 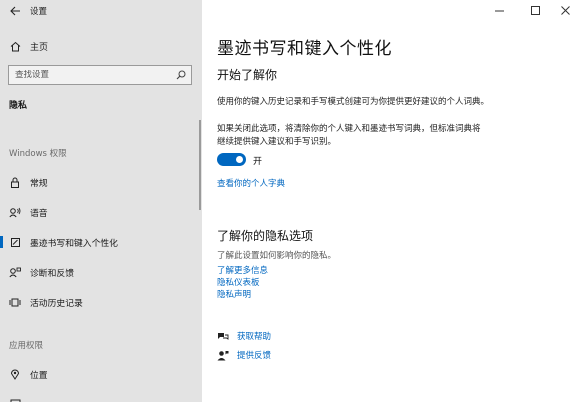 I want to click on close-button, so click(x=565, y=10).